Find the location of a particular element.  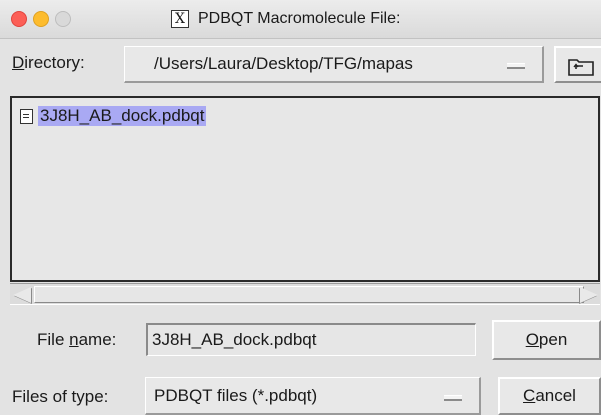

window-title-area: X PDBQT Macromolecule File: is located at coordinates (285, 19).